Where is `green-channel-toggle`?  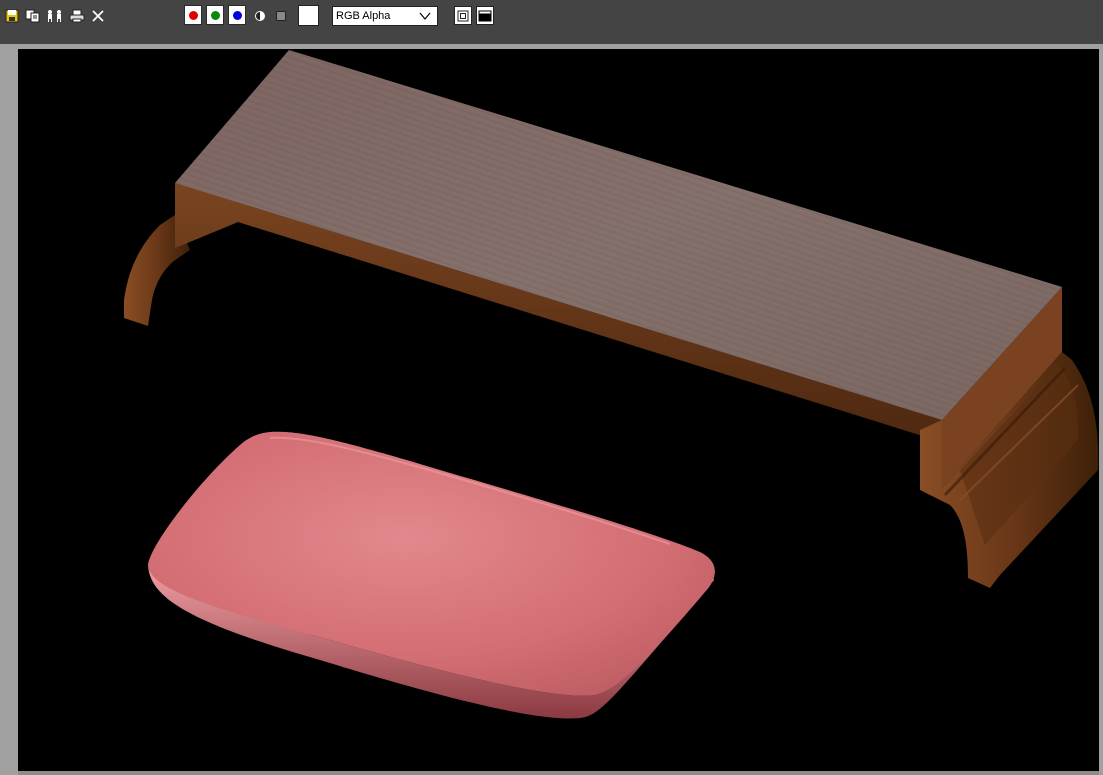 green-channel-toggle is located at coordinates (215, 15).